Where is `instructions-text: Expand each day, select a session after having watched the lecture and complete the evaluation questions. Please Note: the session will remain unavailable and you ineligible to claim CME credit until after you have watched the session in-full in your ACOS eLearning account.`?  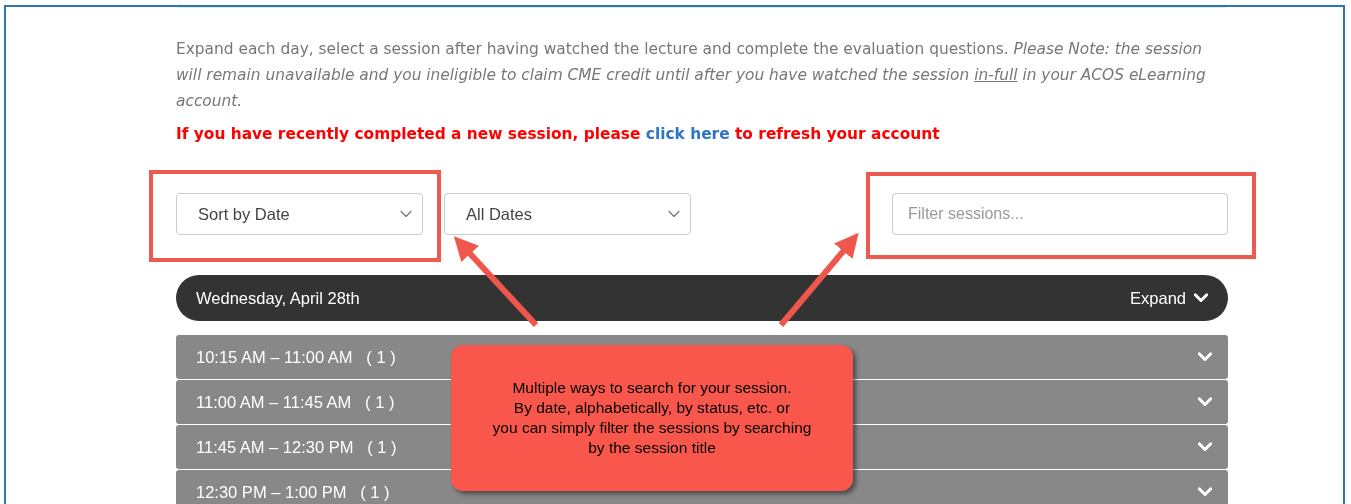
instructions-text: Expand each day, select a session after having watched the lecture and complete the evaluation questions. Please Note: the session will remain unavailable and you ineligible to claim CME credit until after you have watched the session in-full in your ACOS eLearning account. is located at coordinates (691, 75).